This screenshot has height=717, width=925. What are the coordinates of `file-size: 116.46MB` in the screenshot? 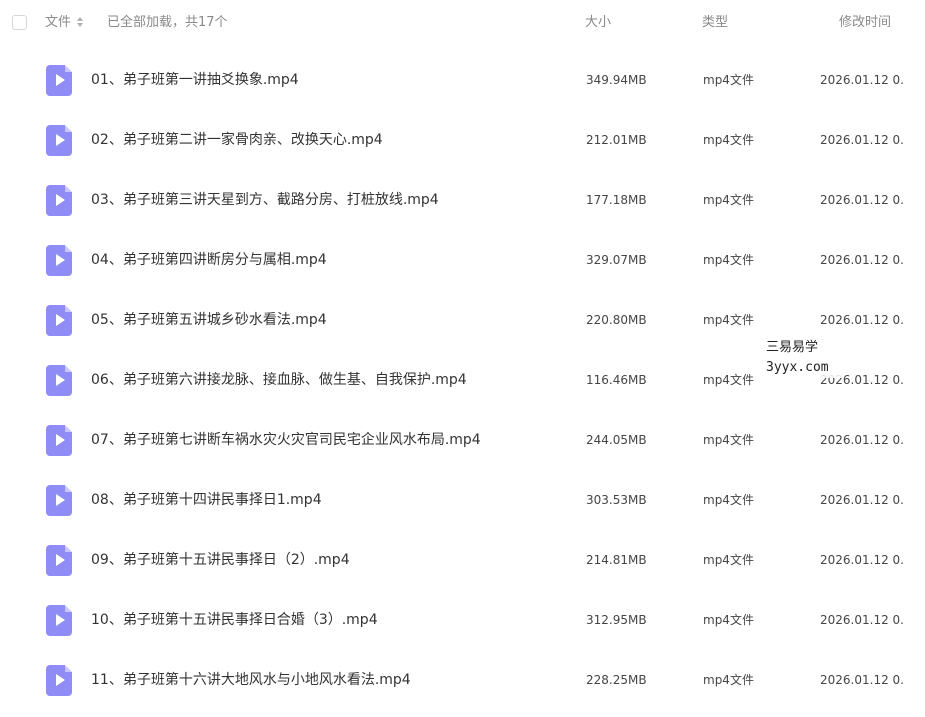 It's located at (616, 380).